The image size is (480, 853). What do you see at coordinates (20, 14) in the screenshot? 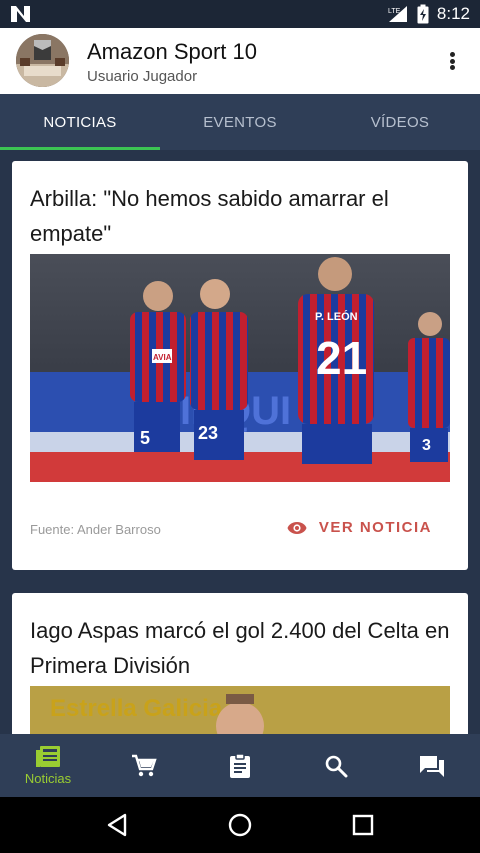
I see `notification-n-icon` at bounding box center [20, 14].